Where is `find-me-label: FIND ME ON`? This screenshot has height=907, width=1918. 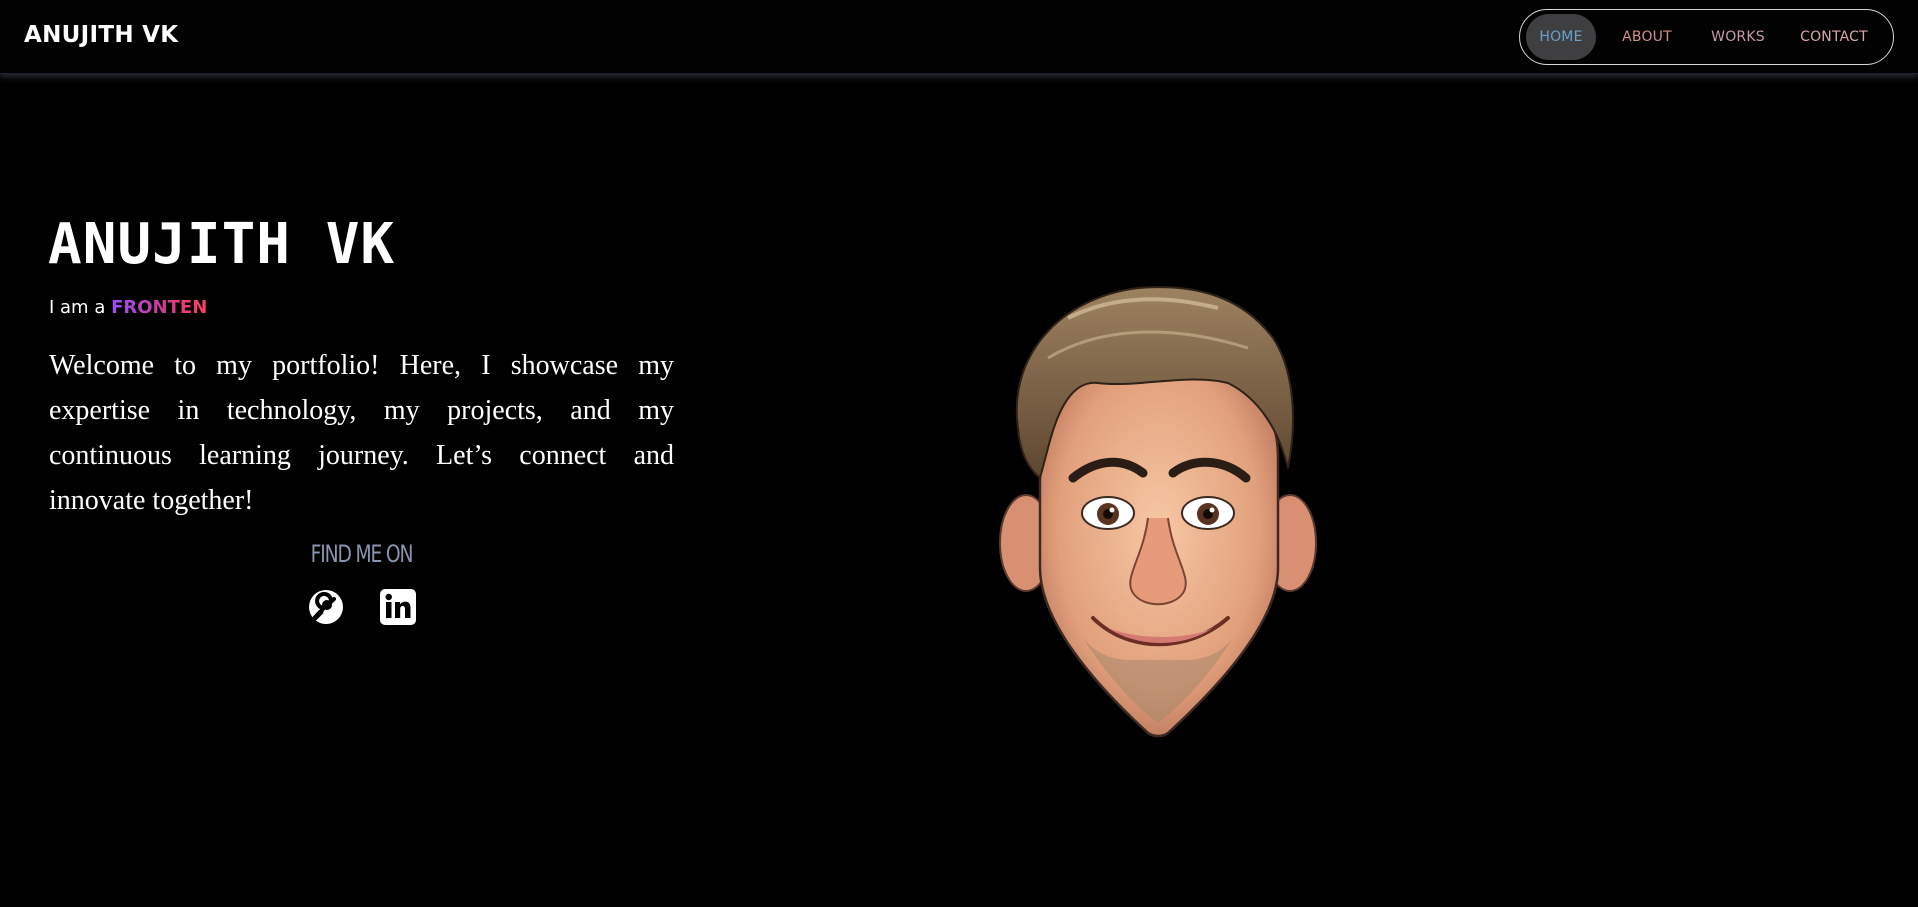
find-me-label: FIND ME ON is located at coordinates (362, 554).